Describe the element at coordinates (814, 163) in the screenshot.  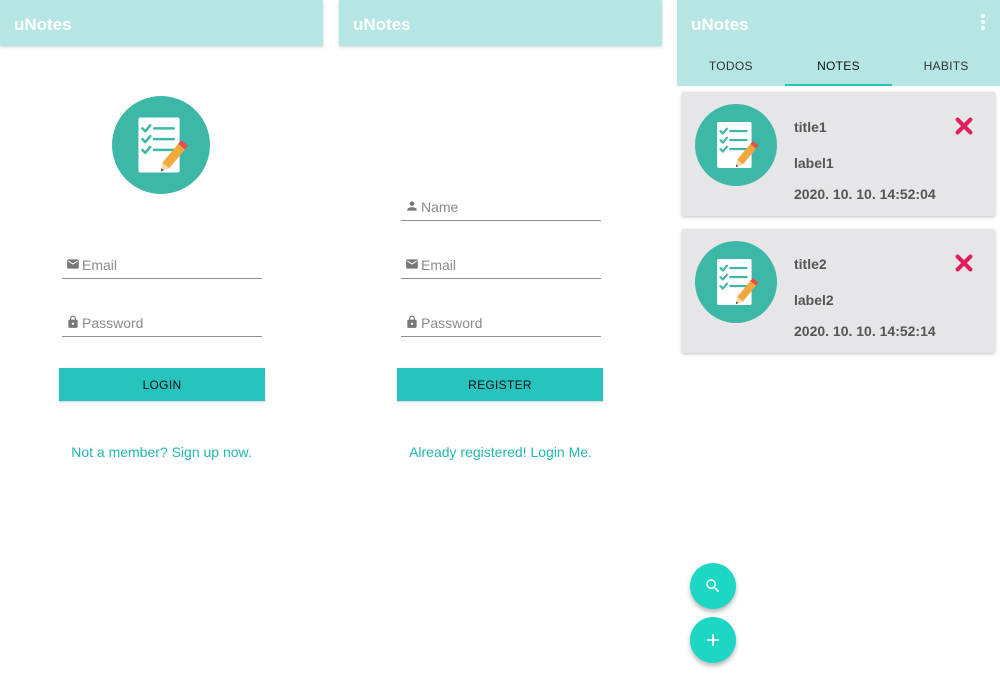
I see `note-label: label1` at that location.